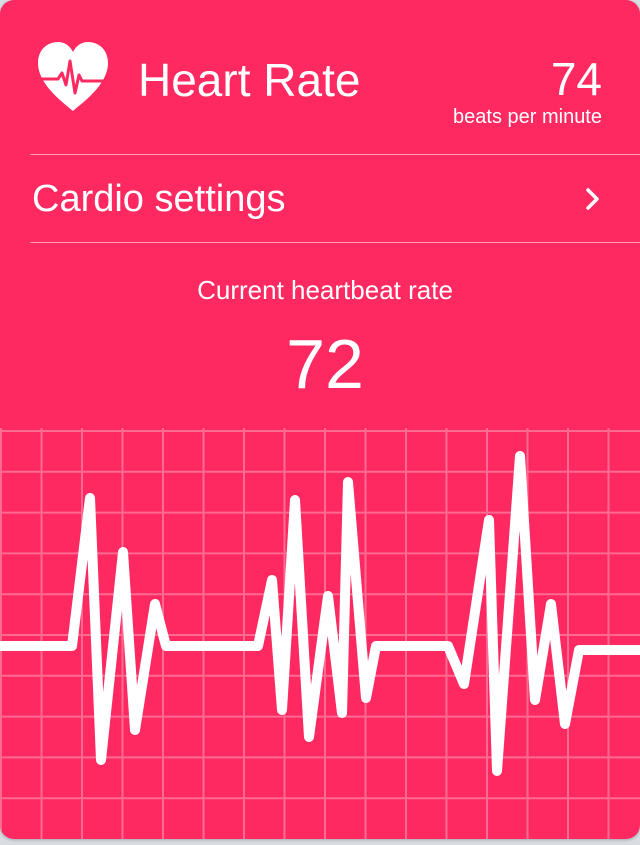 This screenshot has width=640, height=845. I want to click on page-title: Heart Rate, so click(249, 80).